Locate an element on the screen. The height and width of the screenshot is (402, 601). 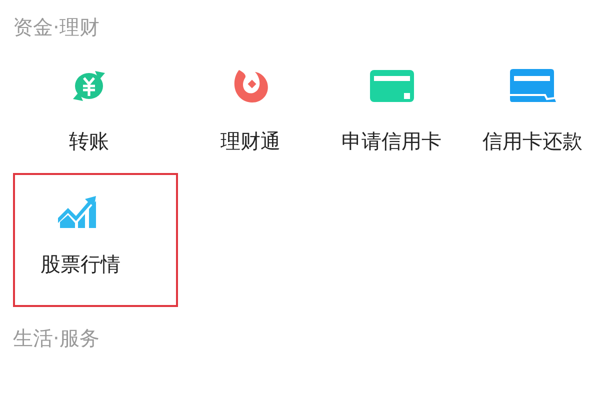
section-title: 生活·服务 is located at coordinates (56, 338).